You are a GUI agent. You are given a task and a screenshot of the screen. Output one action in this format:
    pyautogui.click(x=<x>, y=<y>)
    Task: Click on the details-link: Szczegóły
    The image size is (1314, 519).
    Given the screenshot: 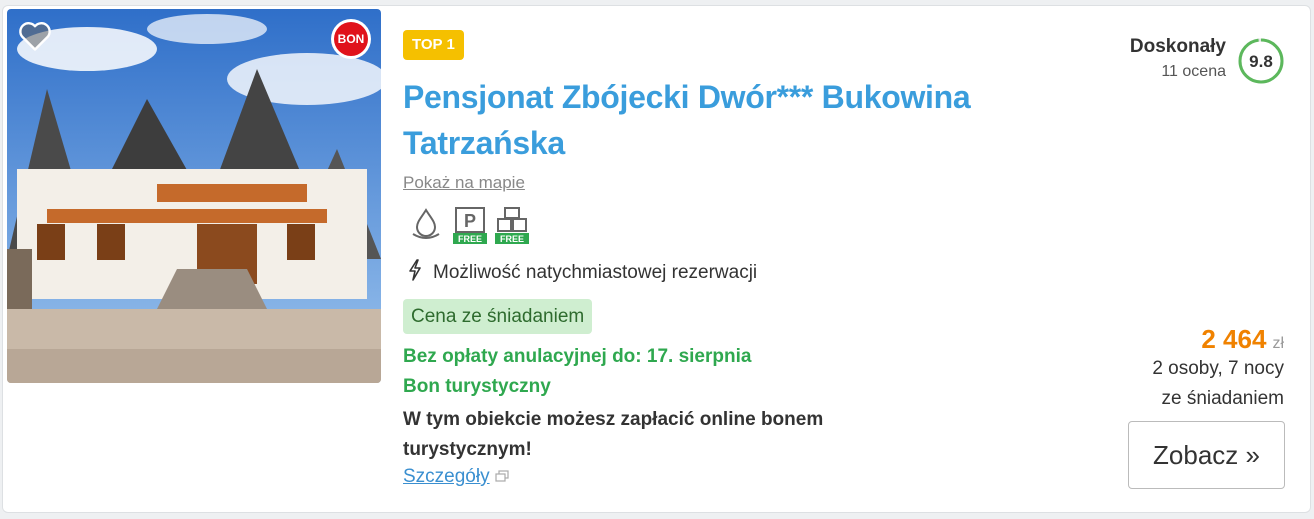 What is the action you would take?
    pyautogui.click(x=456, y=477)
    